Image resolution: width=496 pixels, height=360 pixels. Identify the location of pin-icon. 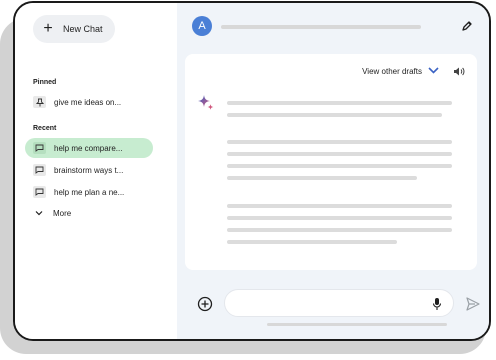
(39, 102).